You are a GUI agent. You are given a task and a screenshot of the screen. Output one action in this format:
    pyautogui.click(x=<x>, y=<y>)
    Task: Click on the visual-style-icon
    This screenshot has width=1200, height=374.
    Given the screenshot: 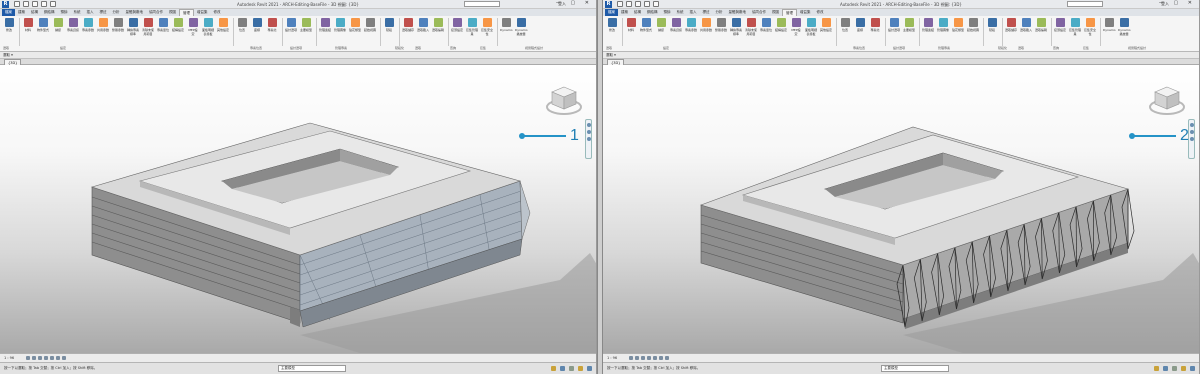 What is the action you would take?
    pyautogui.click(x=34, y=358)
    